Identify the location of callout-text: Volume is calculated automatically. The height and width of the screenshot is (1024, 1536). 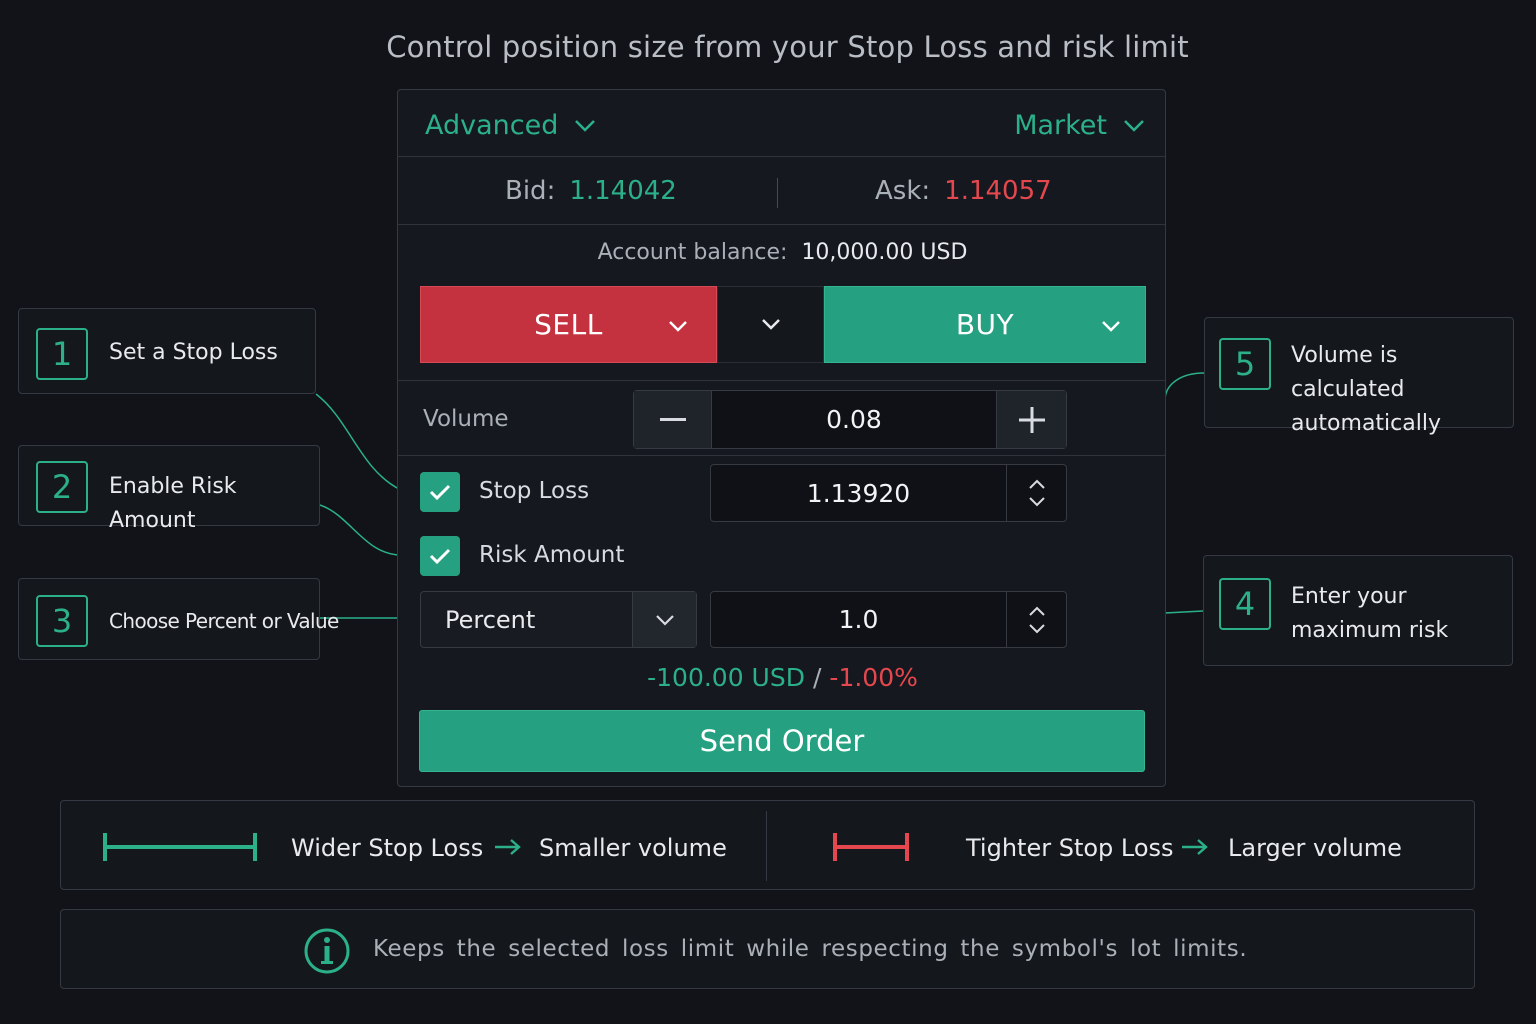
(1402, 390).